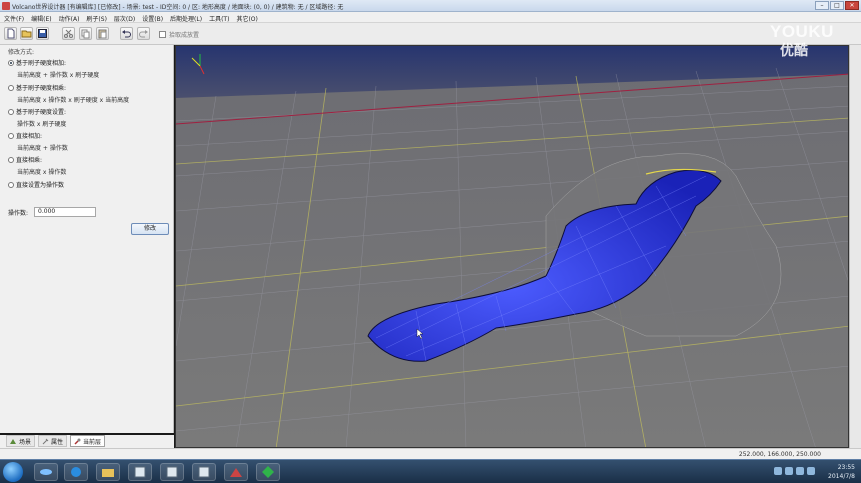  I want to click on undo-button, so click(126, 33).